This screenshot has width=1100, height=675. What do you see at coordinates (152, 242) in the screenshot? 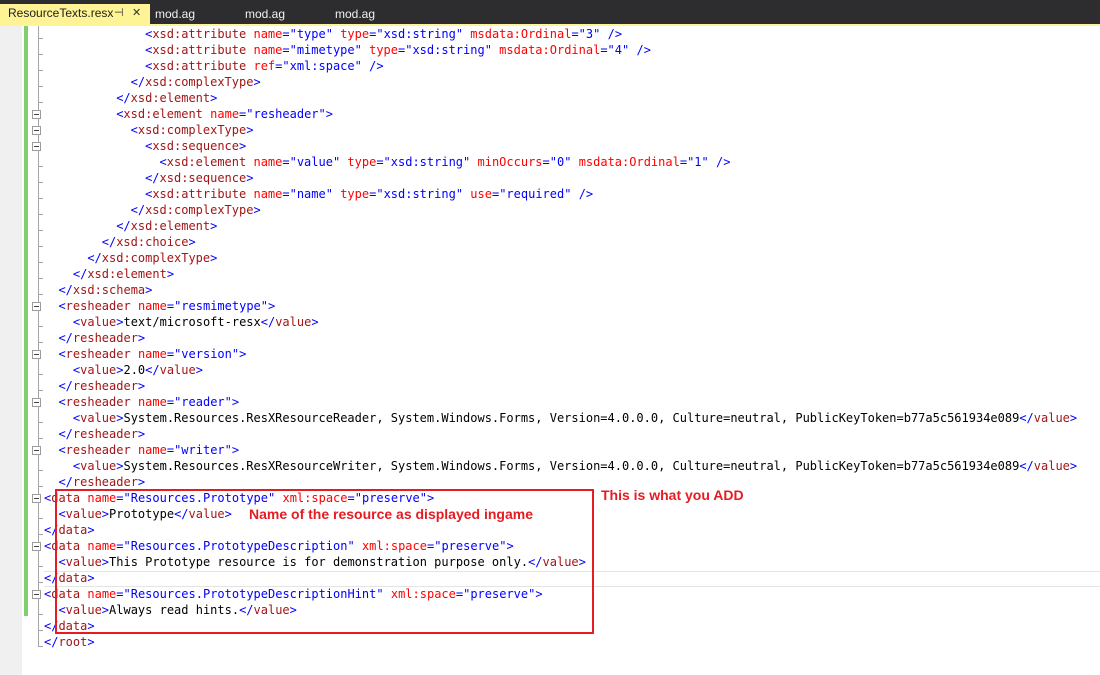
I see `code-token: xsd:choice` at bounding box center [152, 242].